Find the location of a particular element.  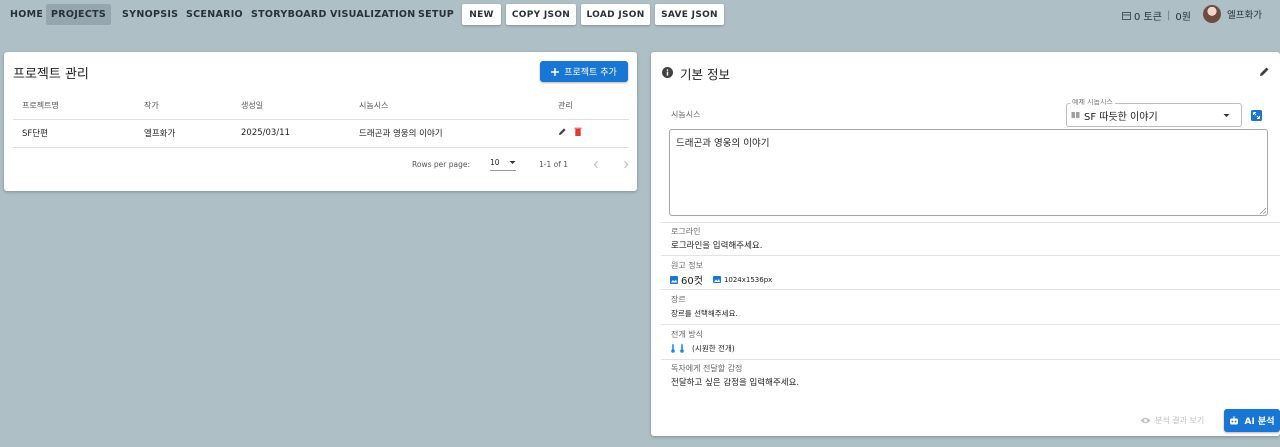

username: 엘프화가 is located at coordinates (1244, 15).